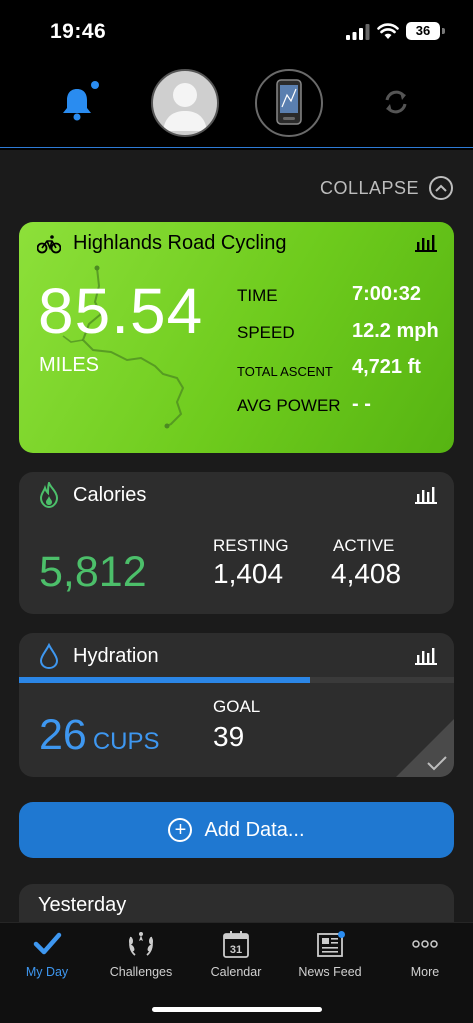 This screenshot has width=473, height=1023. What do you see at coordinates (342, 368) in the screenshot?
I see `stat-total-ascent: TOTAL ASCENT 4,721 ft` at bounding box center [342, 368].